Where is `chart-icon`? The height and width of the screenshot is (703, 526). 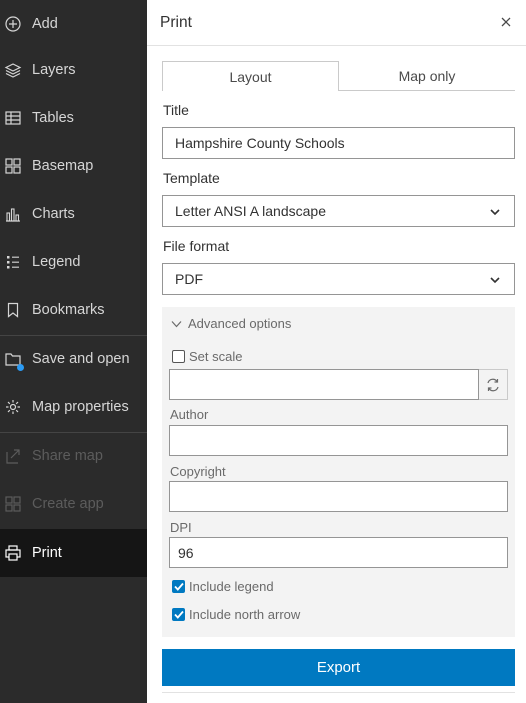
chart-icon is located at coordinates (13, 214).